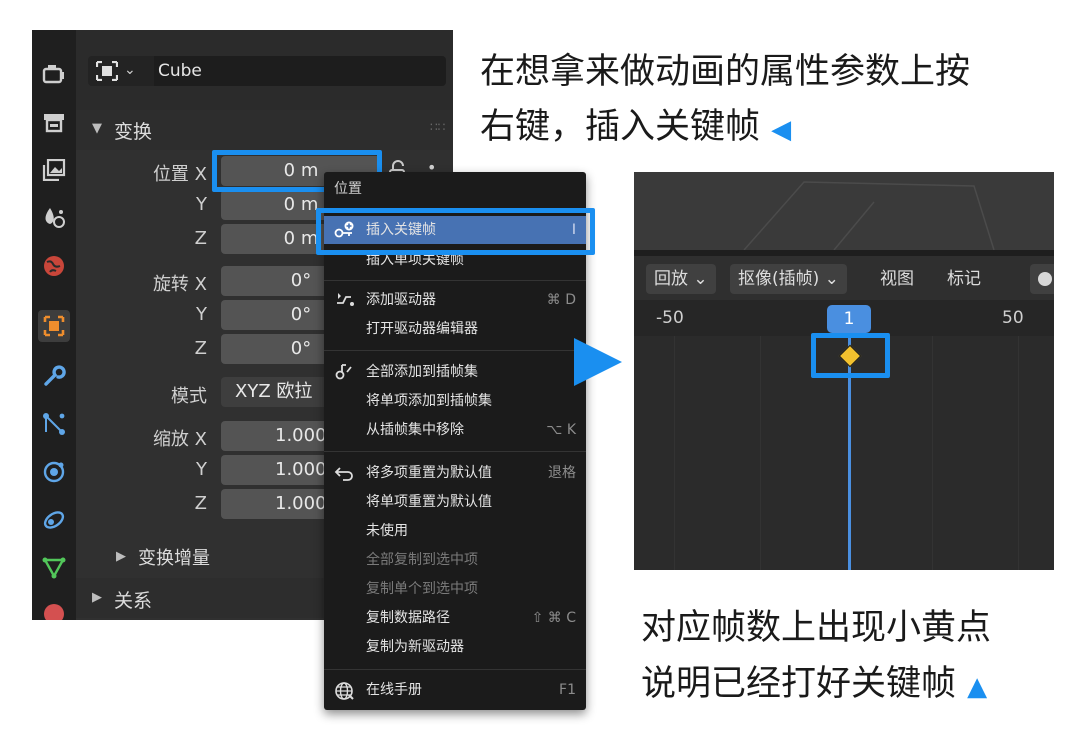 The image size is (1080, 745). I want to click on transform-section-header: ▼ 变换 ∷∷, so click(264, 130).